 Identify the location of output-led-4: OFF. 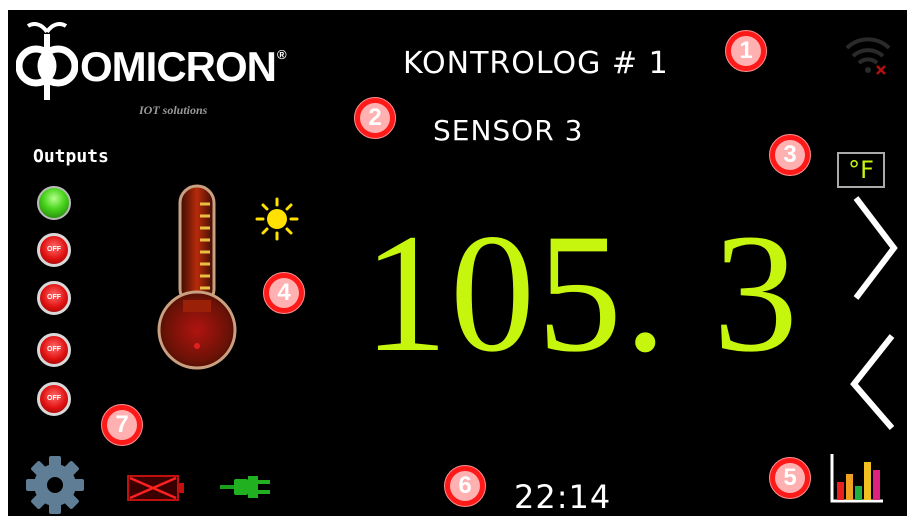
(54, 350).